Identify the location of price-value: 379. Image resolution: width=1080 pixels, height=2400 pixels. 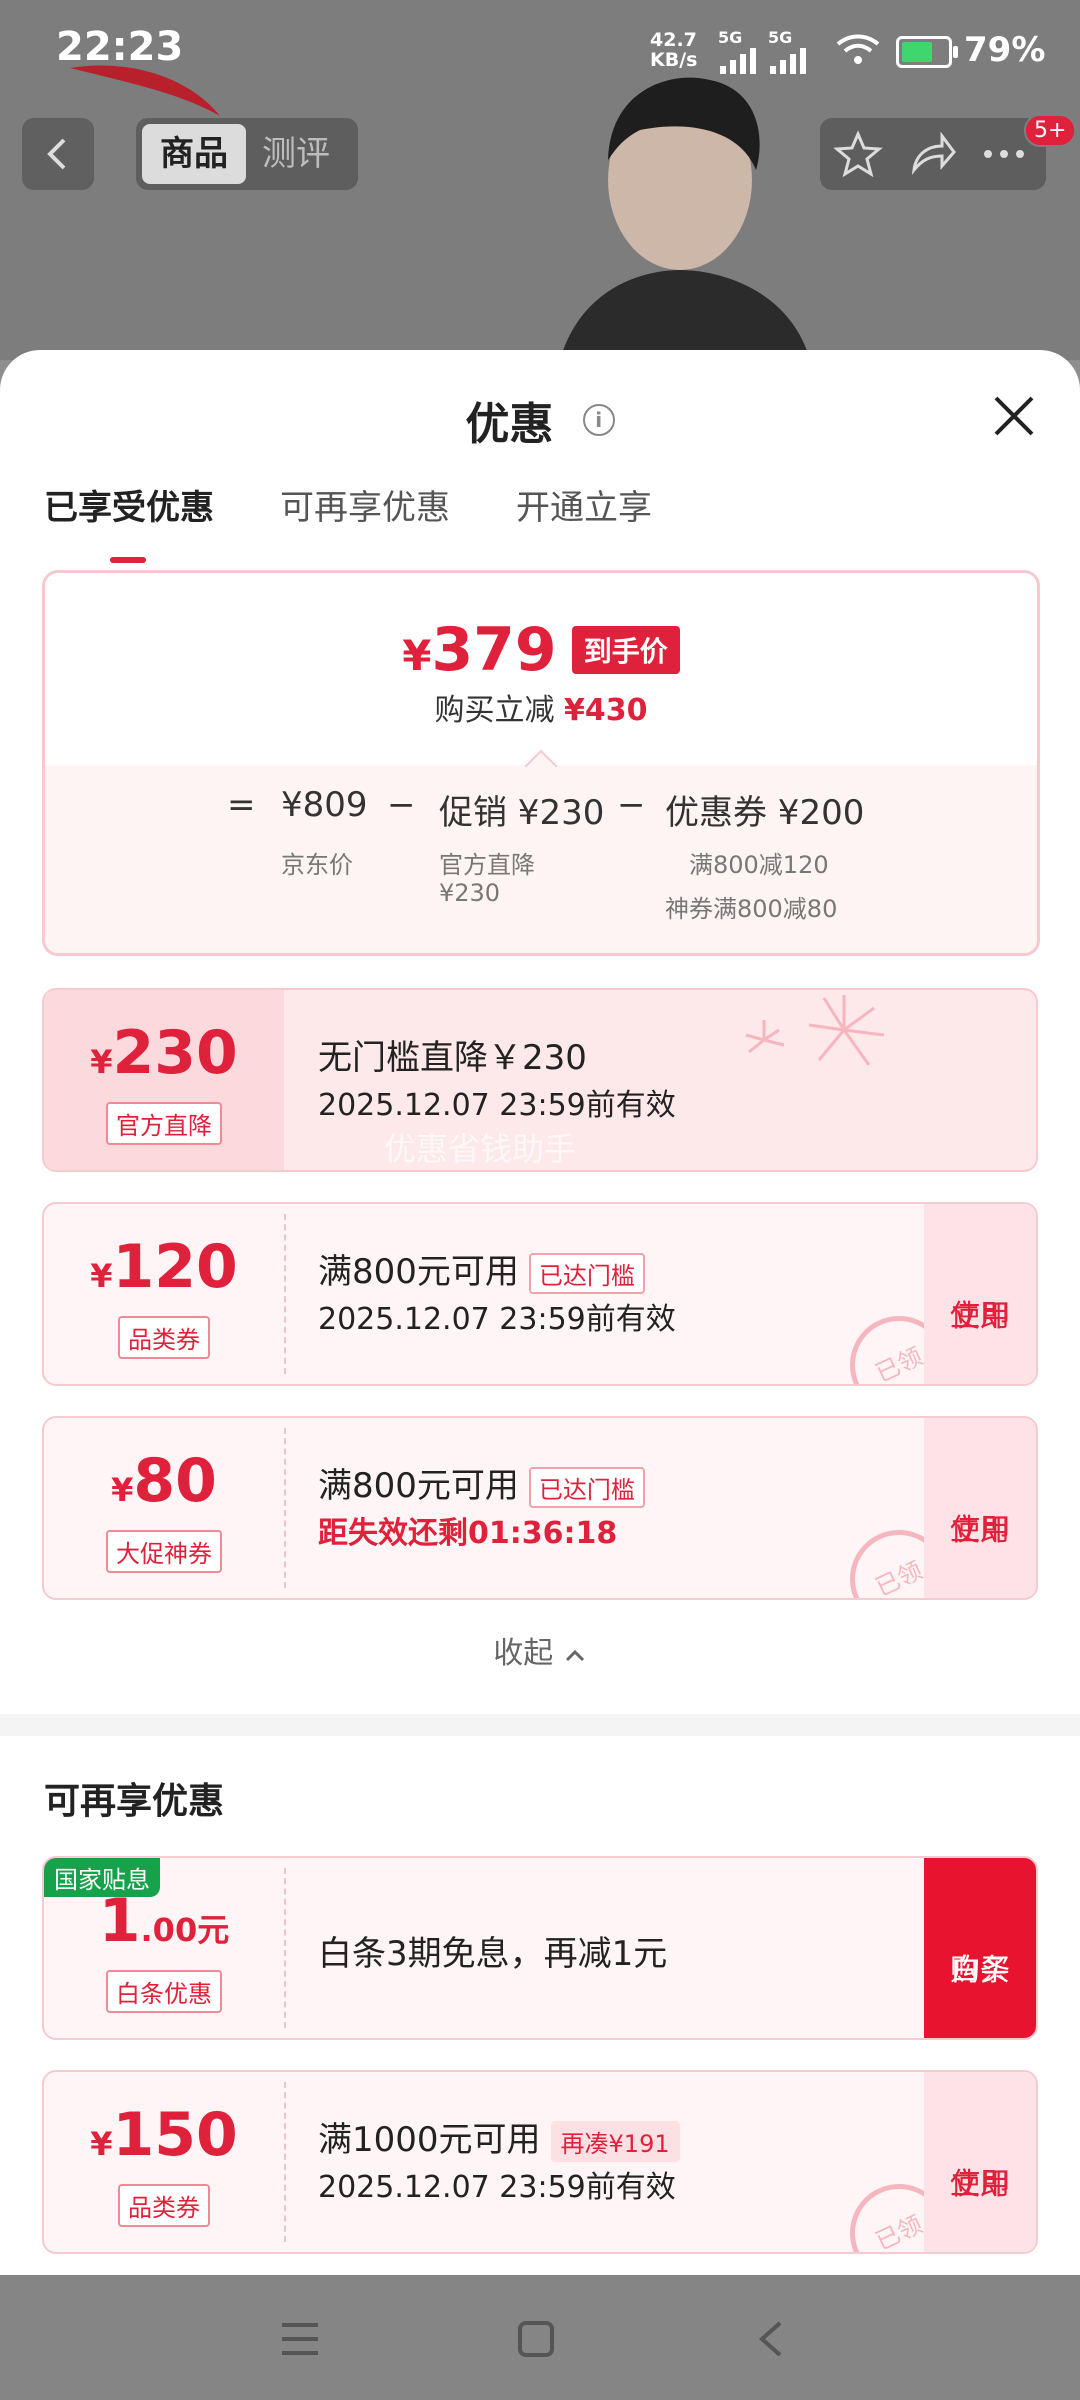
(494, 650).